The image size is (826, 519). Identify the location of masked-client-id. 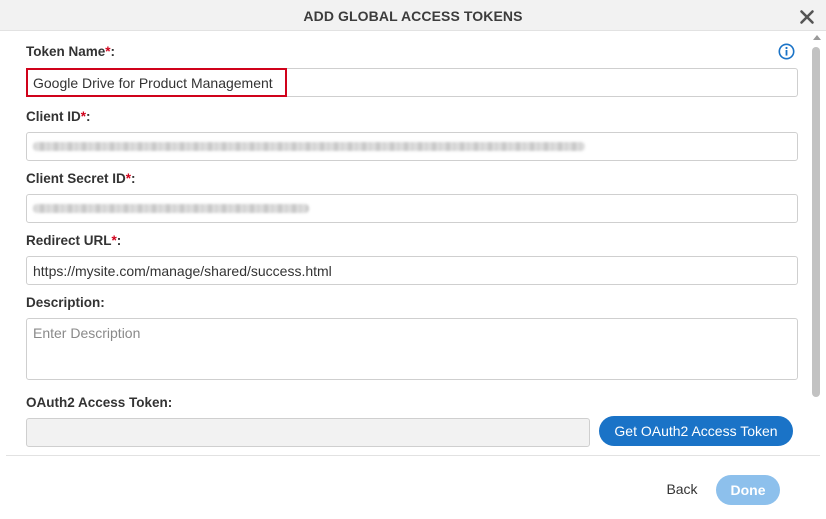
(309, 146).